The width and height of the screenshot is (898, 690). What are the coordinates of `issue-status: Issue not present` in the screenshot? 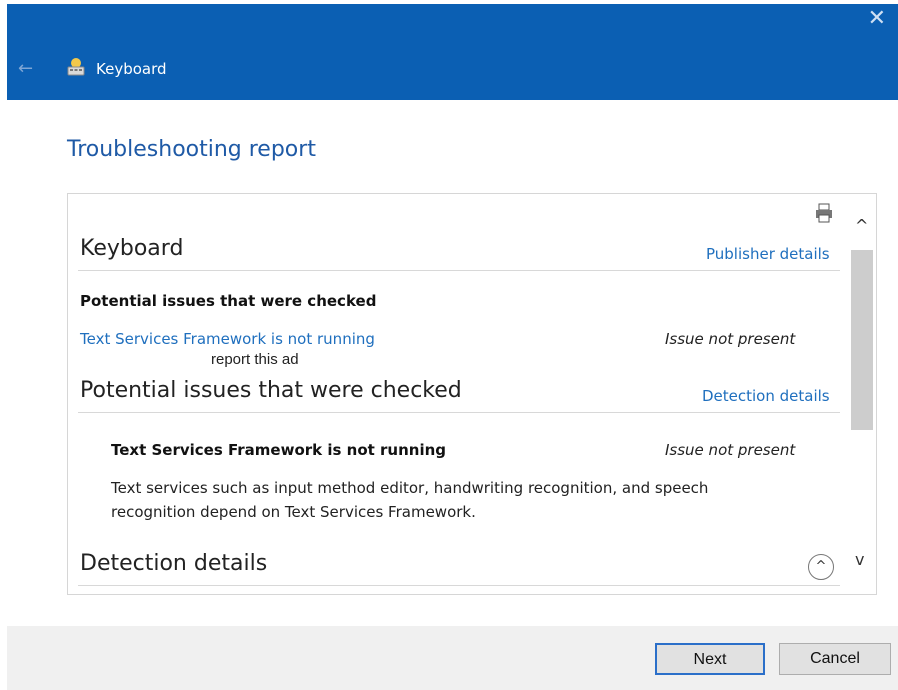 It's located at (730, 339).